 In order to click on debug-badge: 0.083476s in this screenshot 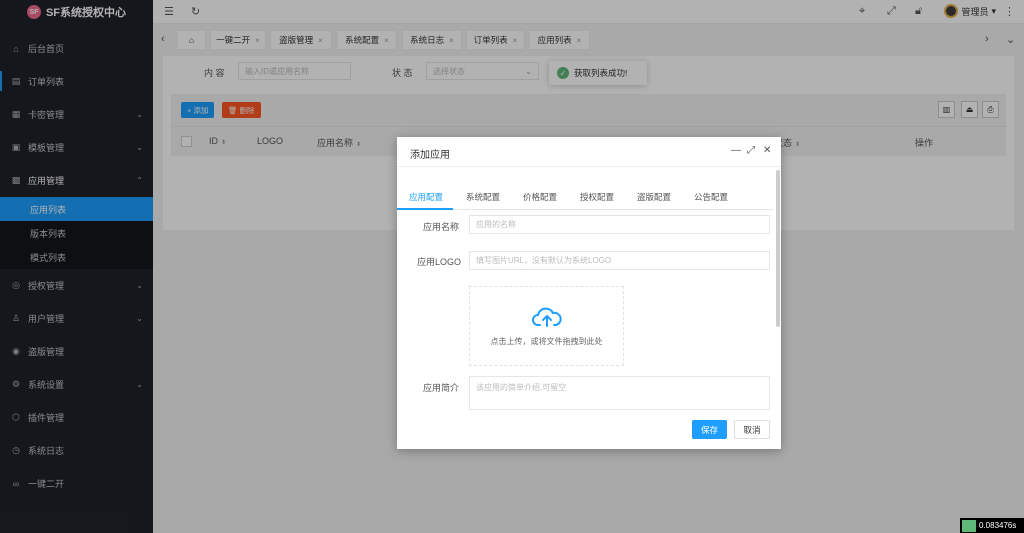, I will do `click(992, 525)`.